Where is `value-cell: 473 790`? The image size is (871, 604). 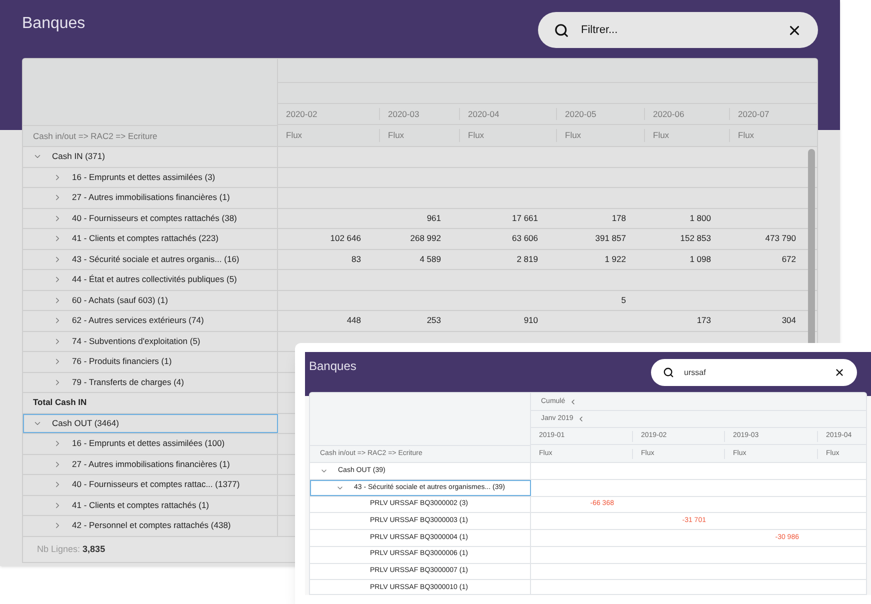
value-cell: 473 790 is located at coordinates (780, 239).